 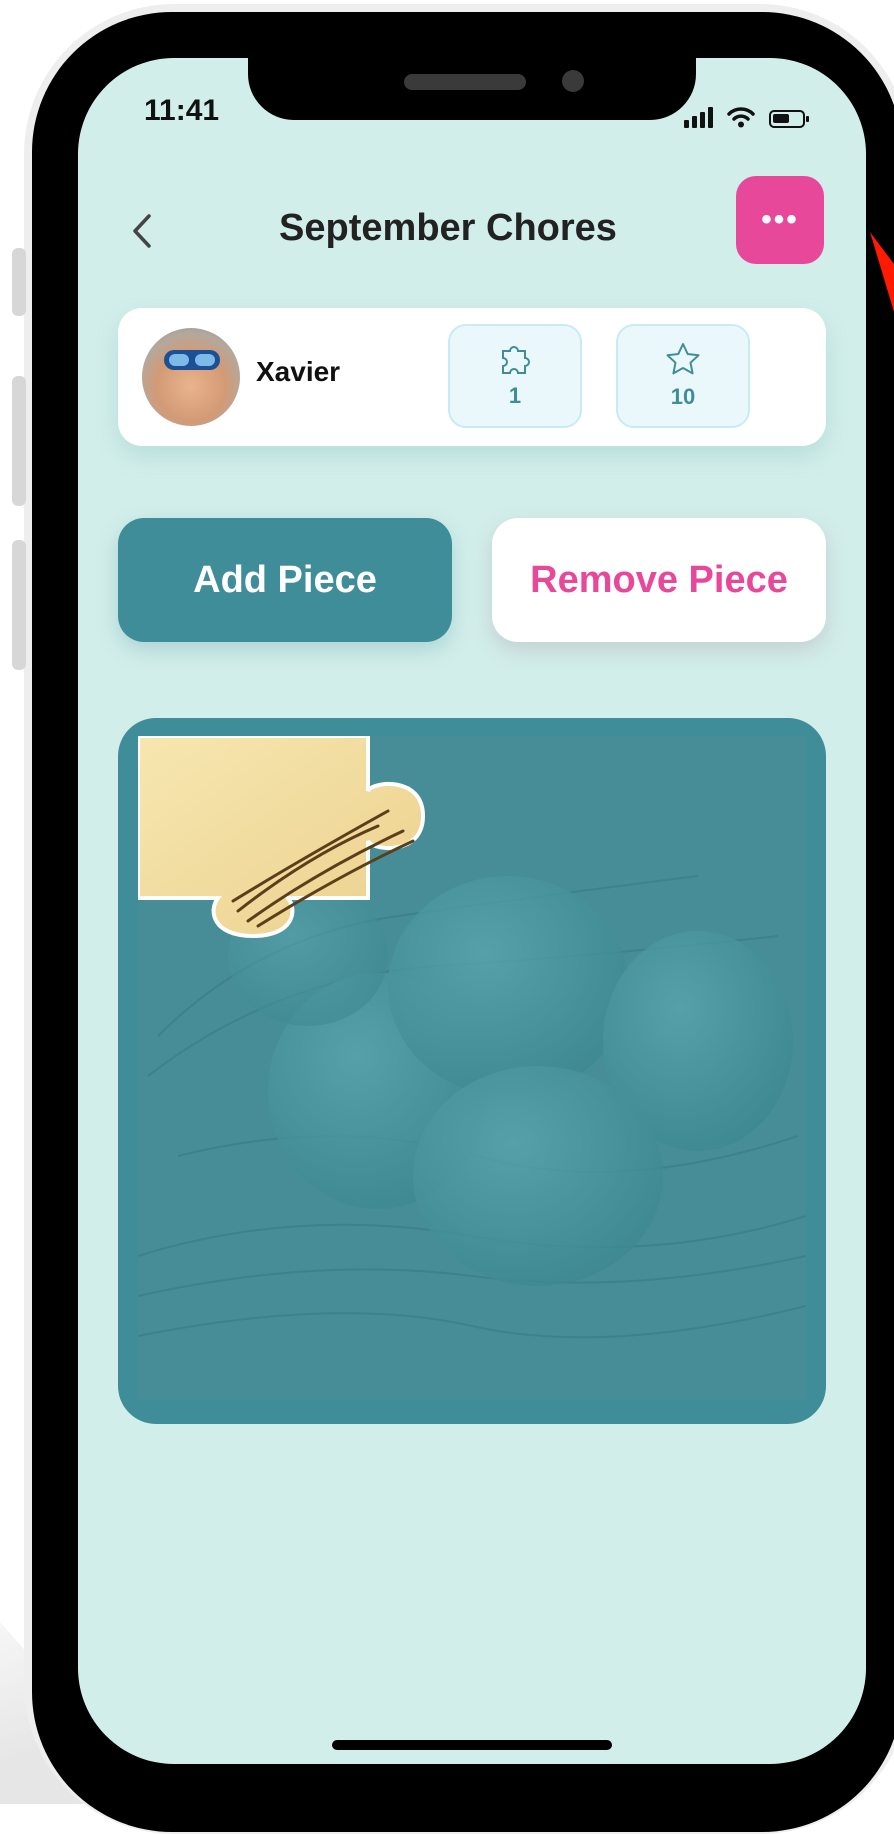 I want to click on stars-stat: 10, so click(x=683, y=376).